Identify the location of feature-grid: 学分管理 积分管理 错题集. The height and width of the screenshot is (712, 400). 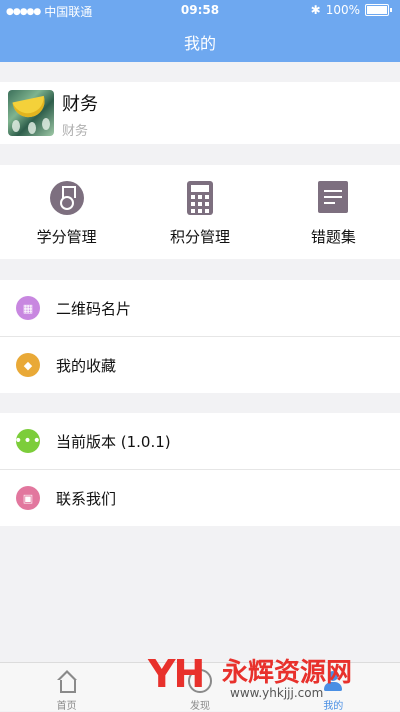
(200, 212).